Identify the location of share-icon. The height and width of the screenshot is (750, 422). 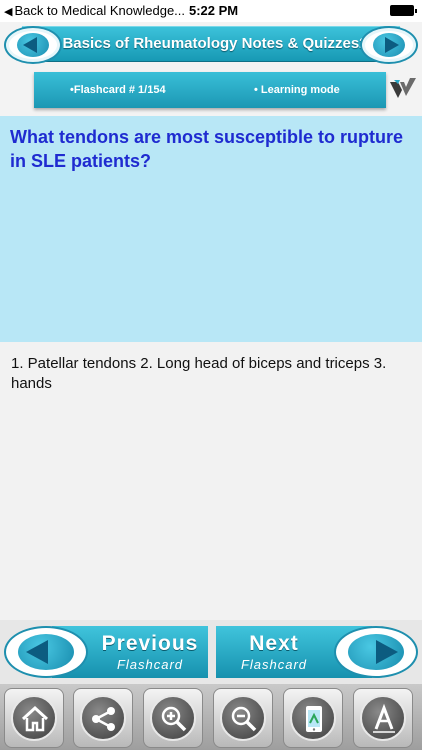
(103, 719).